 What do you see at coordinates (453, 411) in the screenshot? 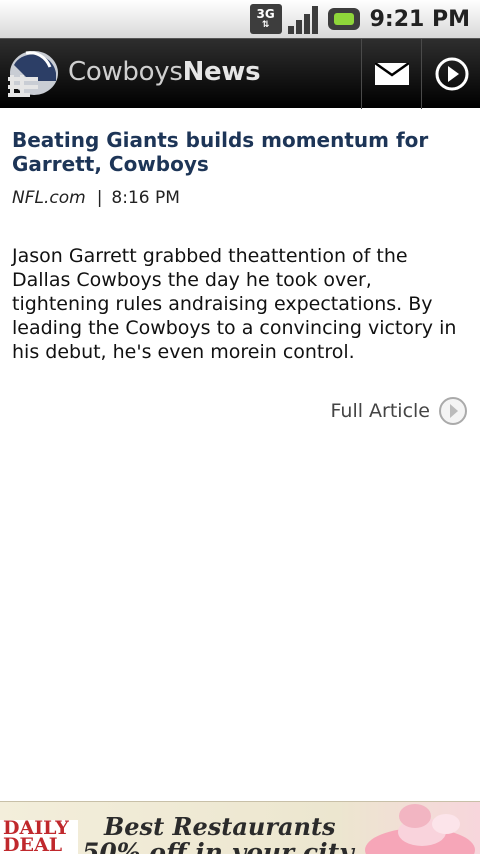
I see `chevron-right-circle-icon` at bounding box center [453, 411].